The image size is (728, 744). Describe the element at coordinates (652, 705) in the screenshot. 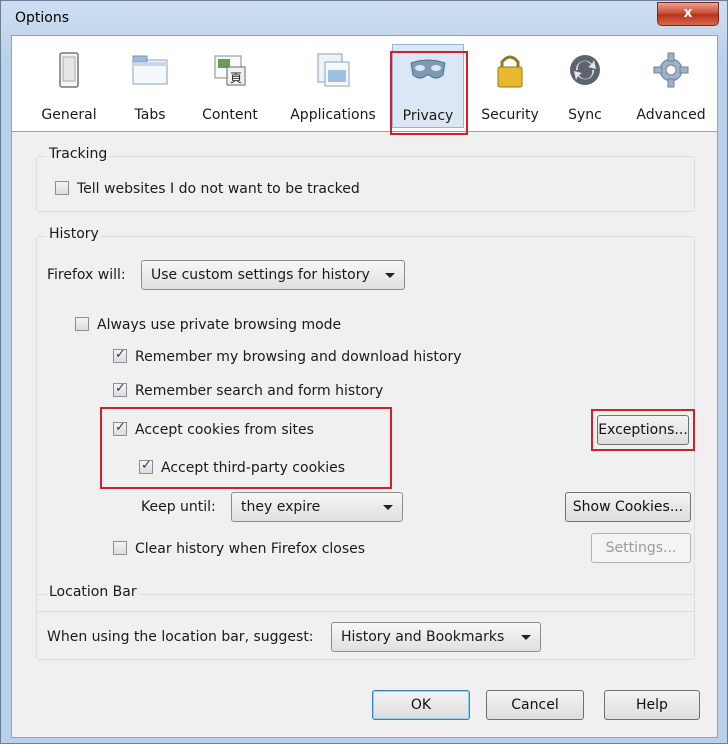

I see `help-button: Help` at that location.